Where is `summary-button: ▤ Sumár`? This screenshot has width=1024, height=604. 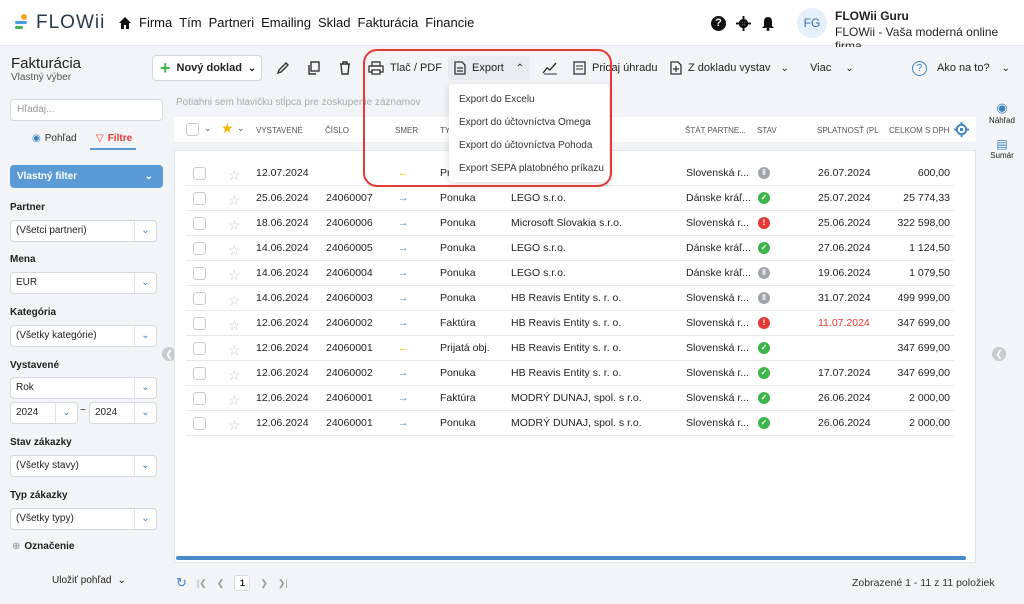 summary-button: ▤ Sumár is located at coordinates (1002, 148).